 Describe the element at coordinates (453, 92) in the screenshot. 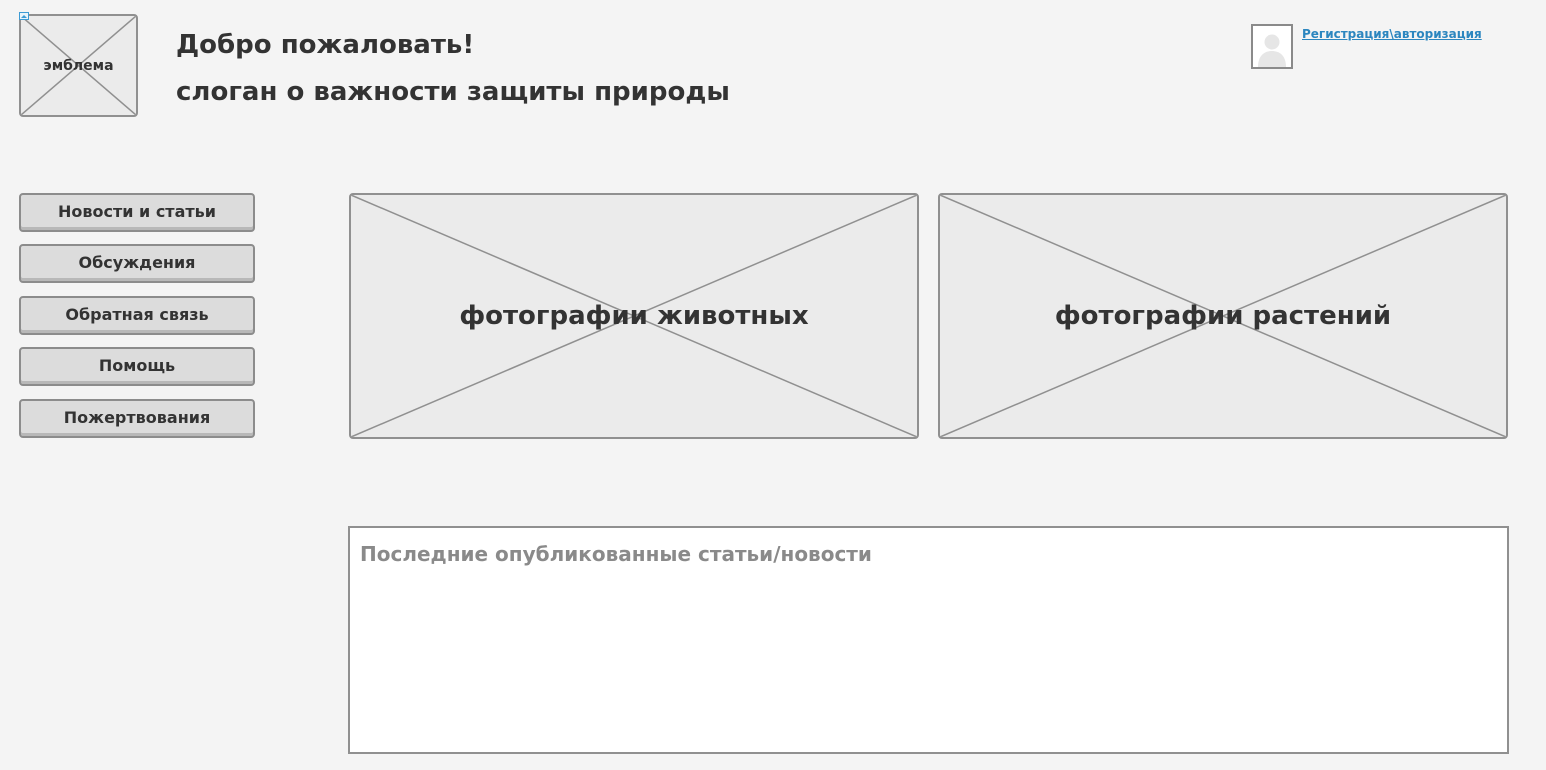

I see `slogan-heading: слоган о важности защиты природы` at that location.